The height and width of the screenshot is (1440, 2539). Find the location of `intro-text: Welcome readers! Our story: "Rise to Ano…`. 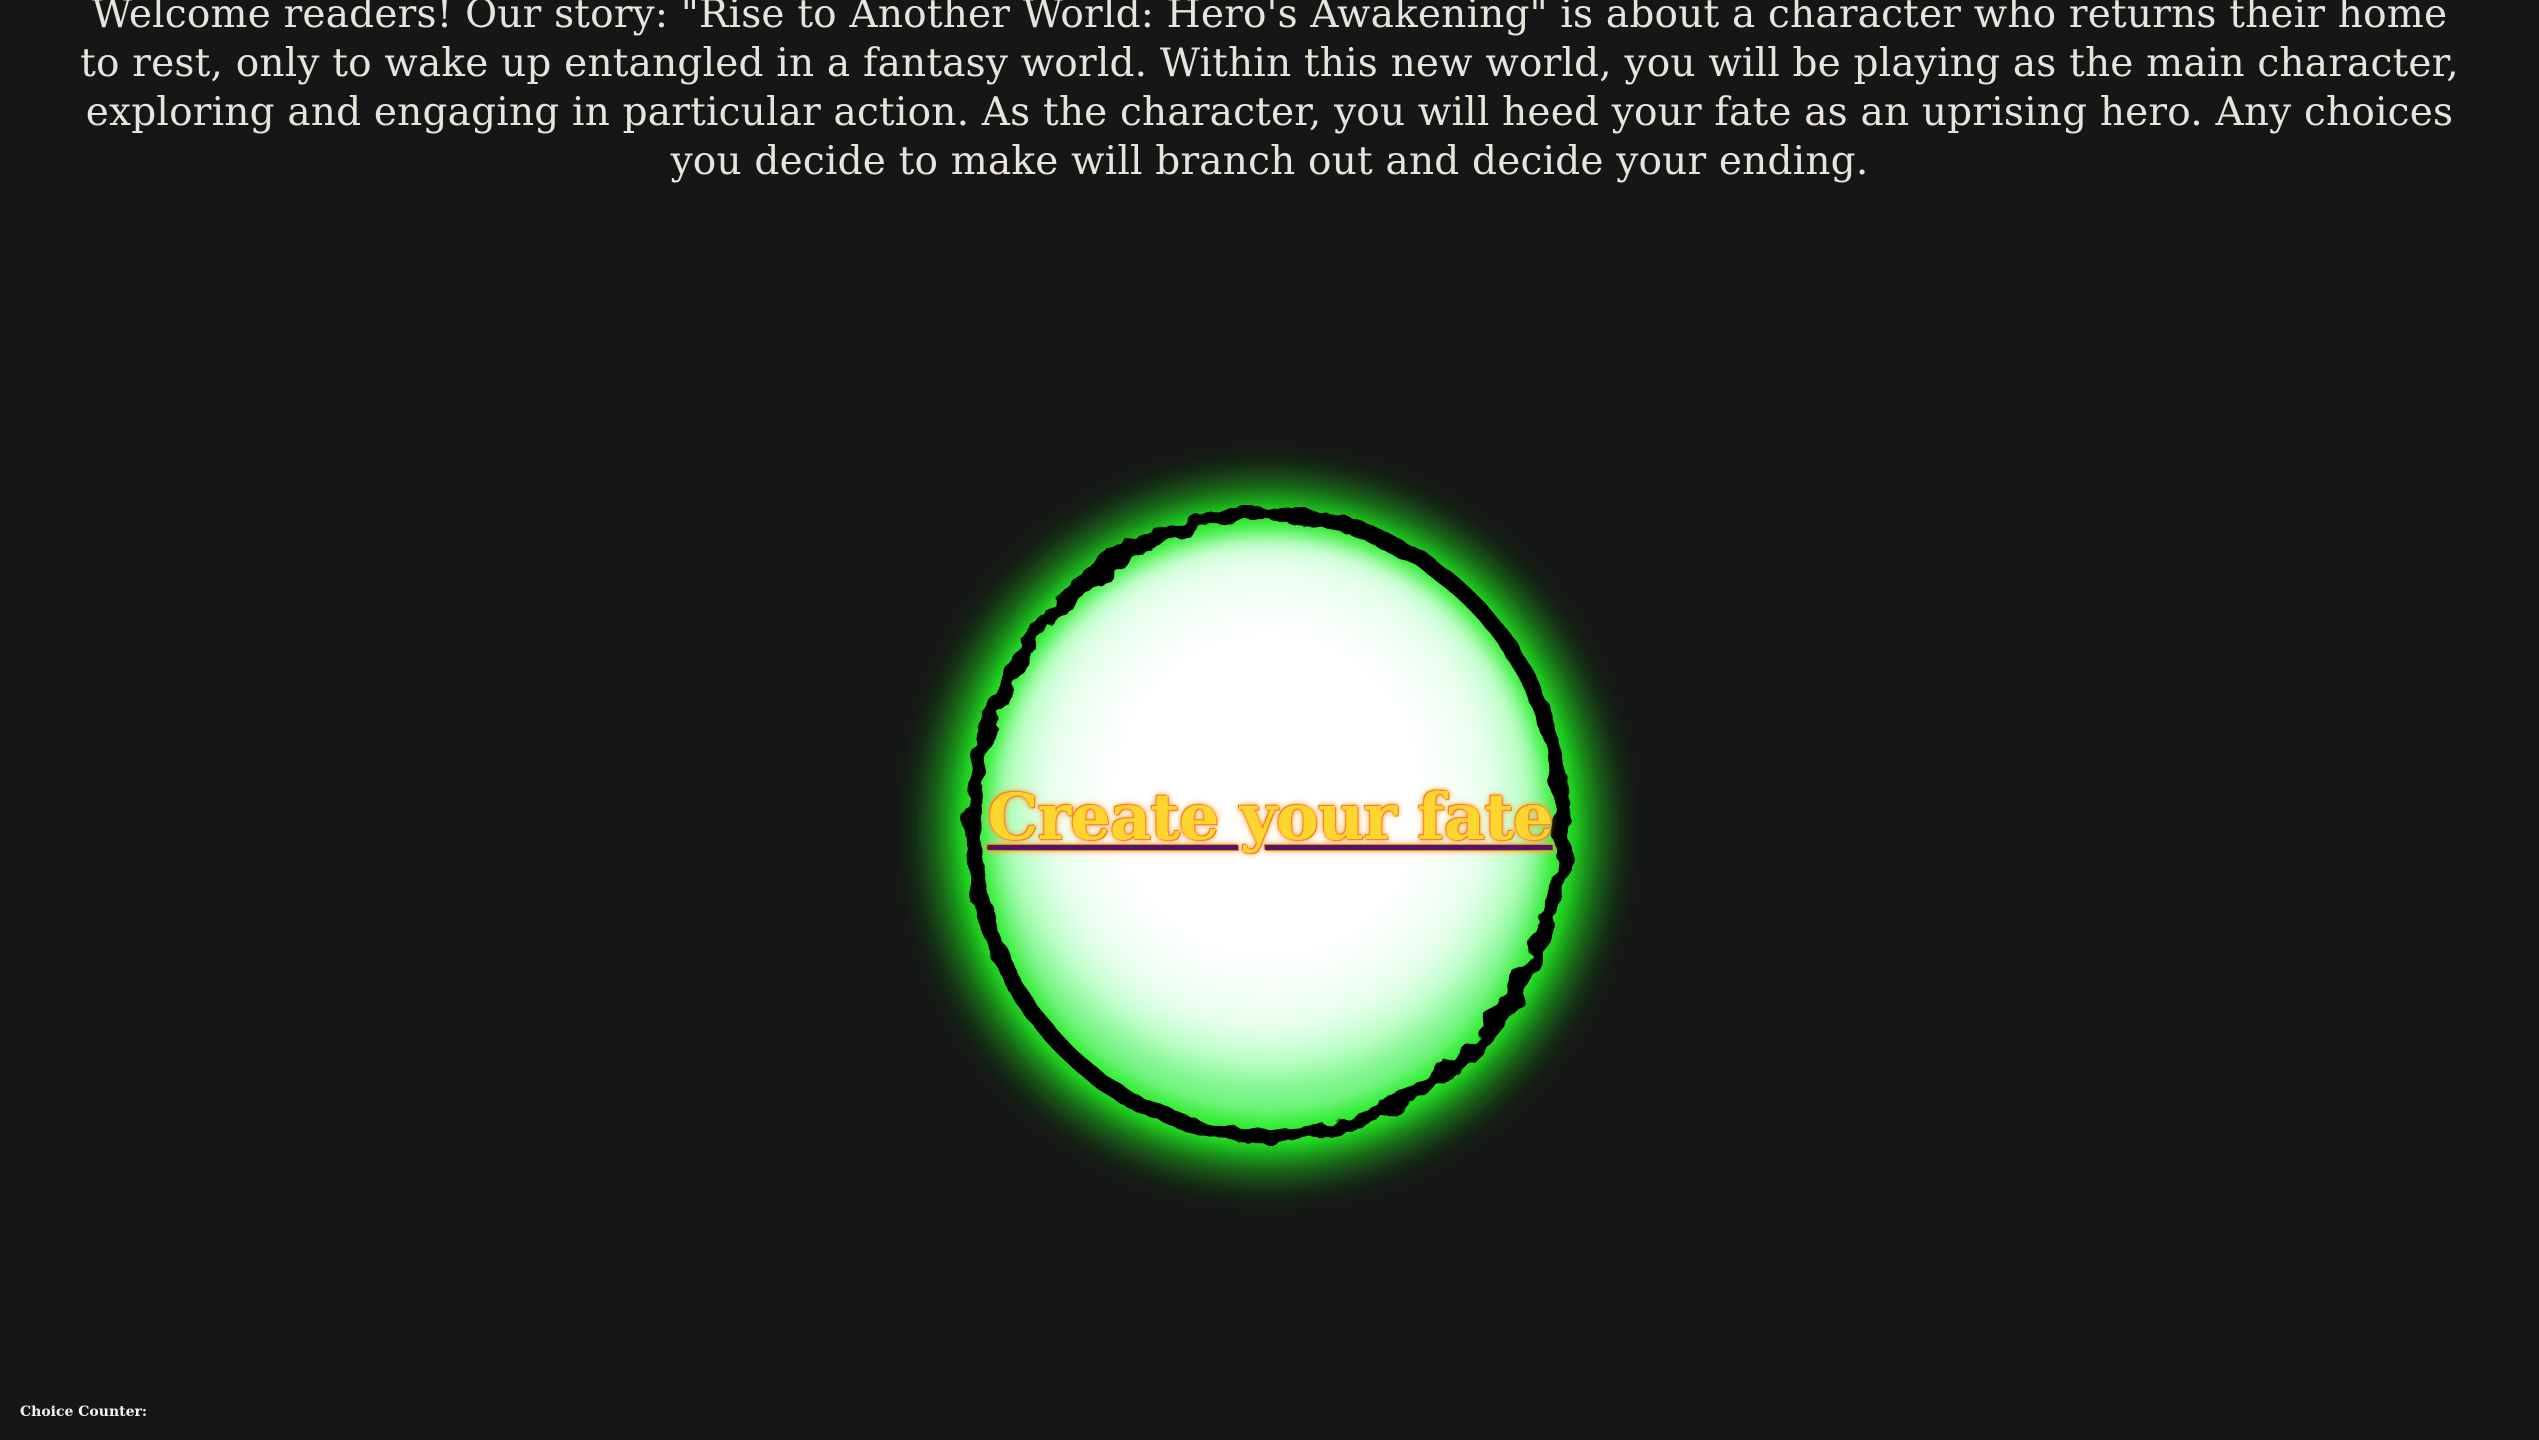

intro-text: Welcome readers! Our story: "Rise to Ano… is located at coordinates (1269, 92).